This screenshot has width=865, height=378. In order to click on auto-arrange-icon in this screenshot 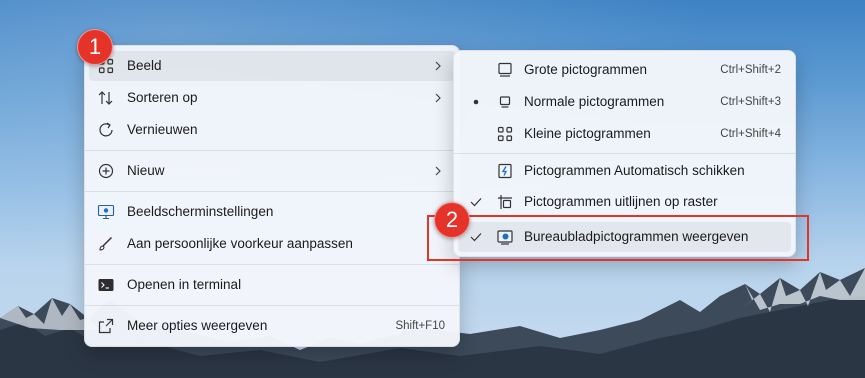, I will do `click(505, 171)`.